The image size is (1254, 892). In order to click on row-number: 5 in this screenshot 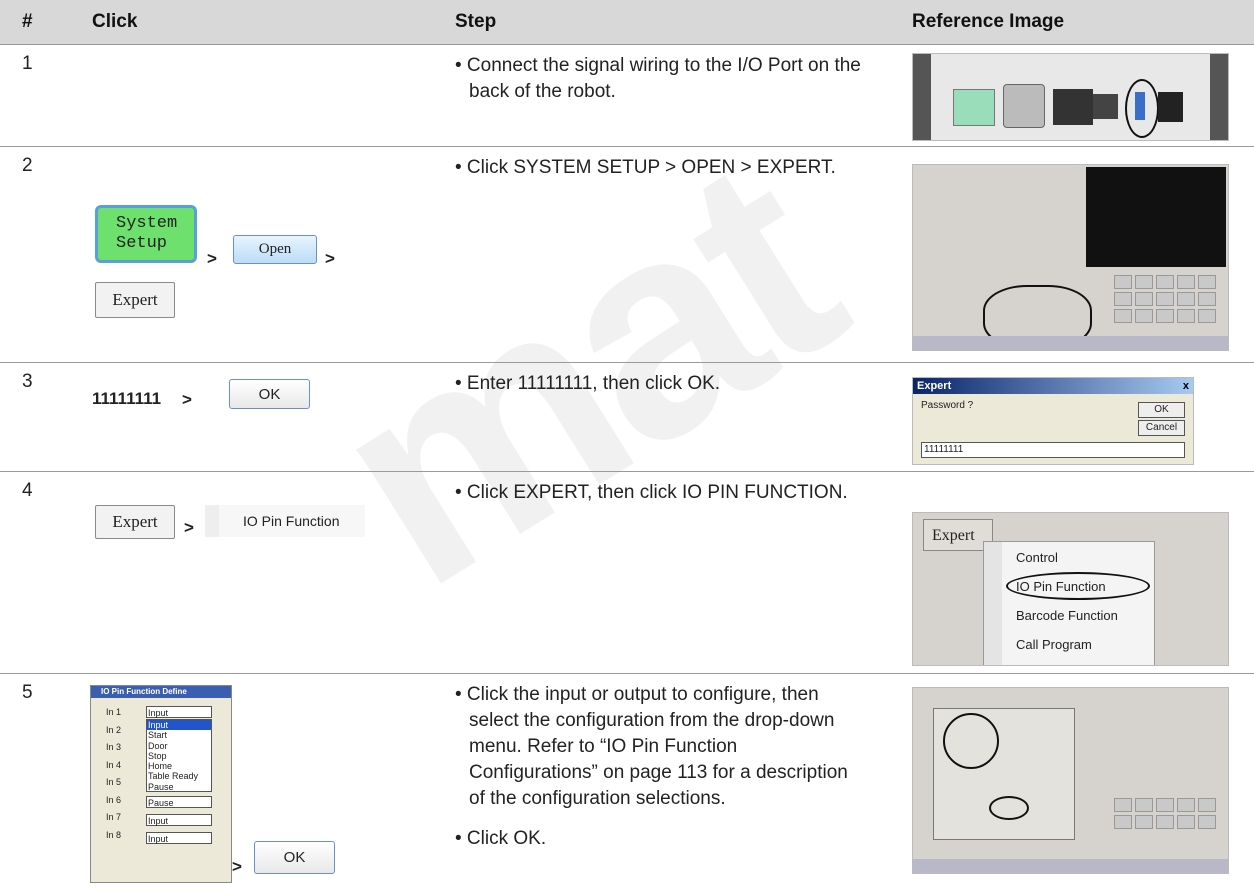, I will do `click(27, 692)`.